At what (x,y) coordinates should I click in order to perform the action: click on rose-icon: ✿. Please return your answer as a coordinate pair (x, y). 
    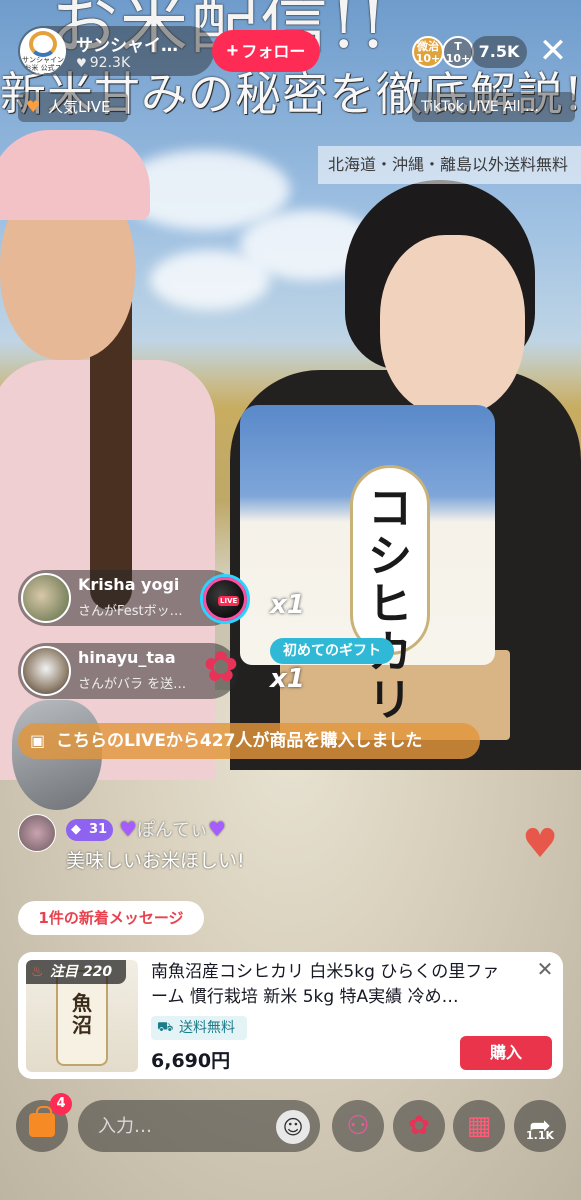
    Looking at the image, I should click on (221, 666).